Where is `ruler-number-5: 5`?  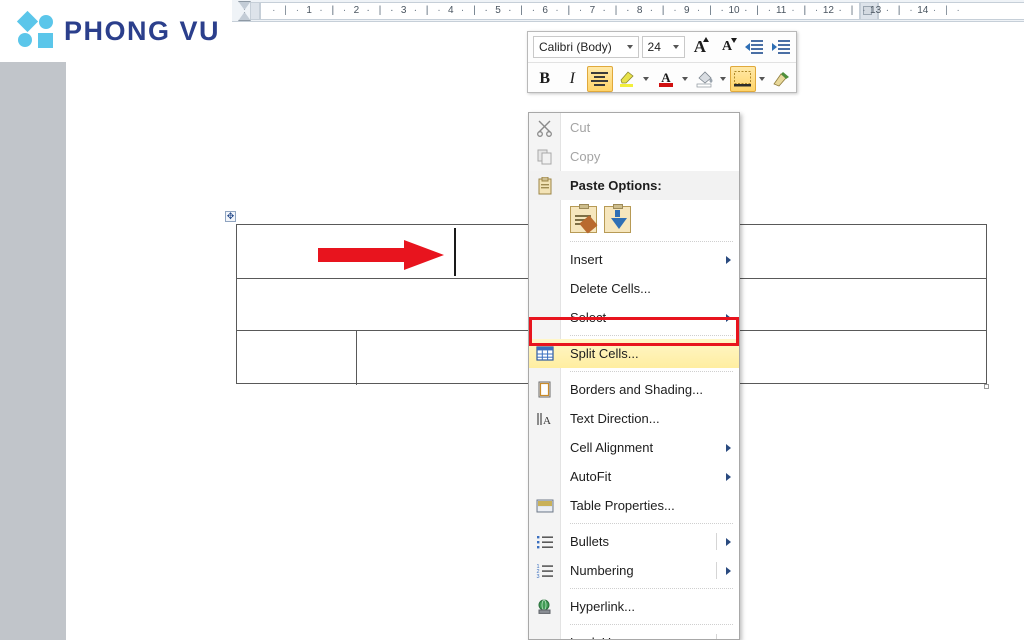
ruler-number-5: 5 is located at coordinates (498, 10).